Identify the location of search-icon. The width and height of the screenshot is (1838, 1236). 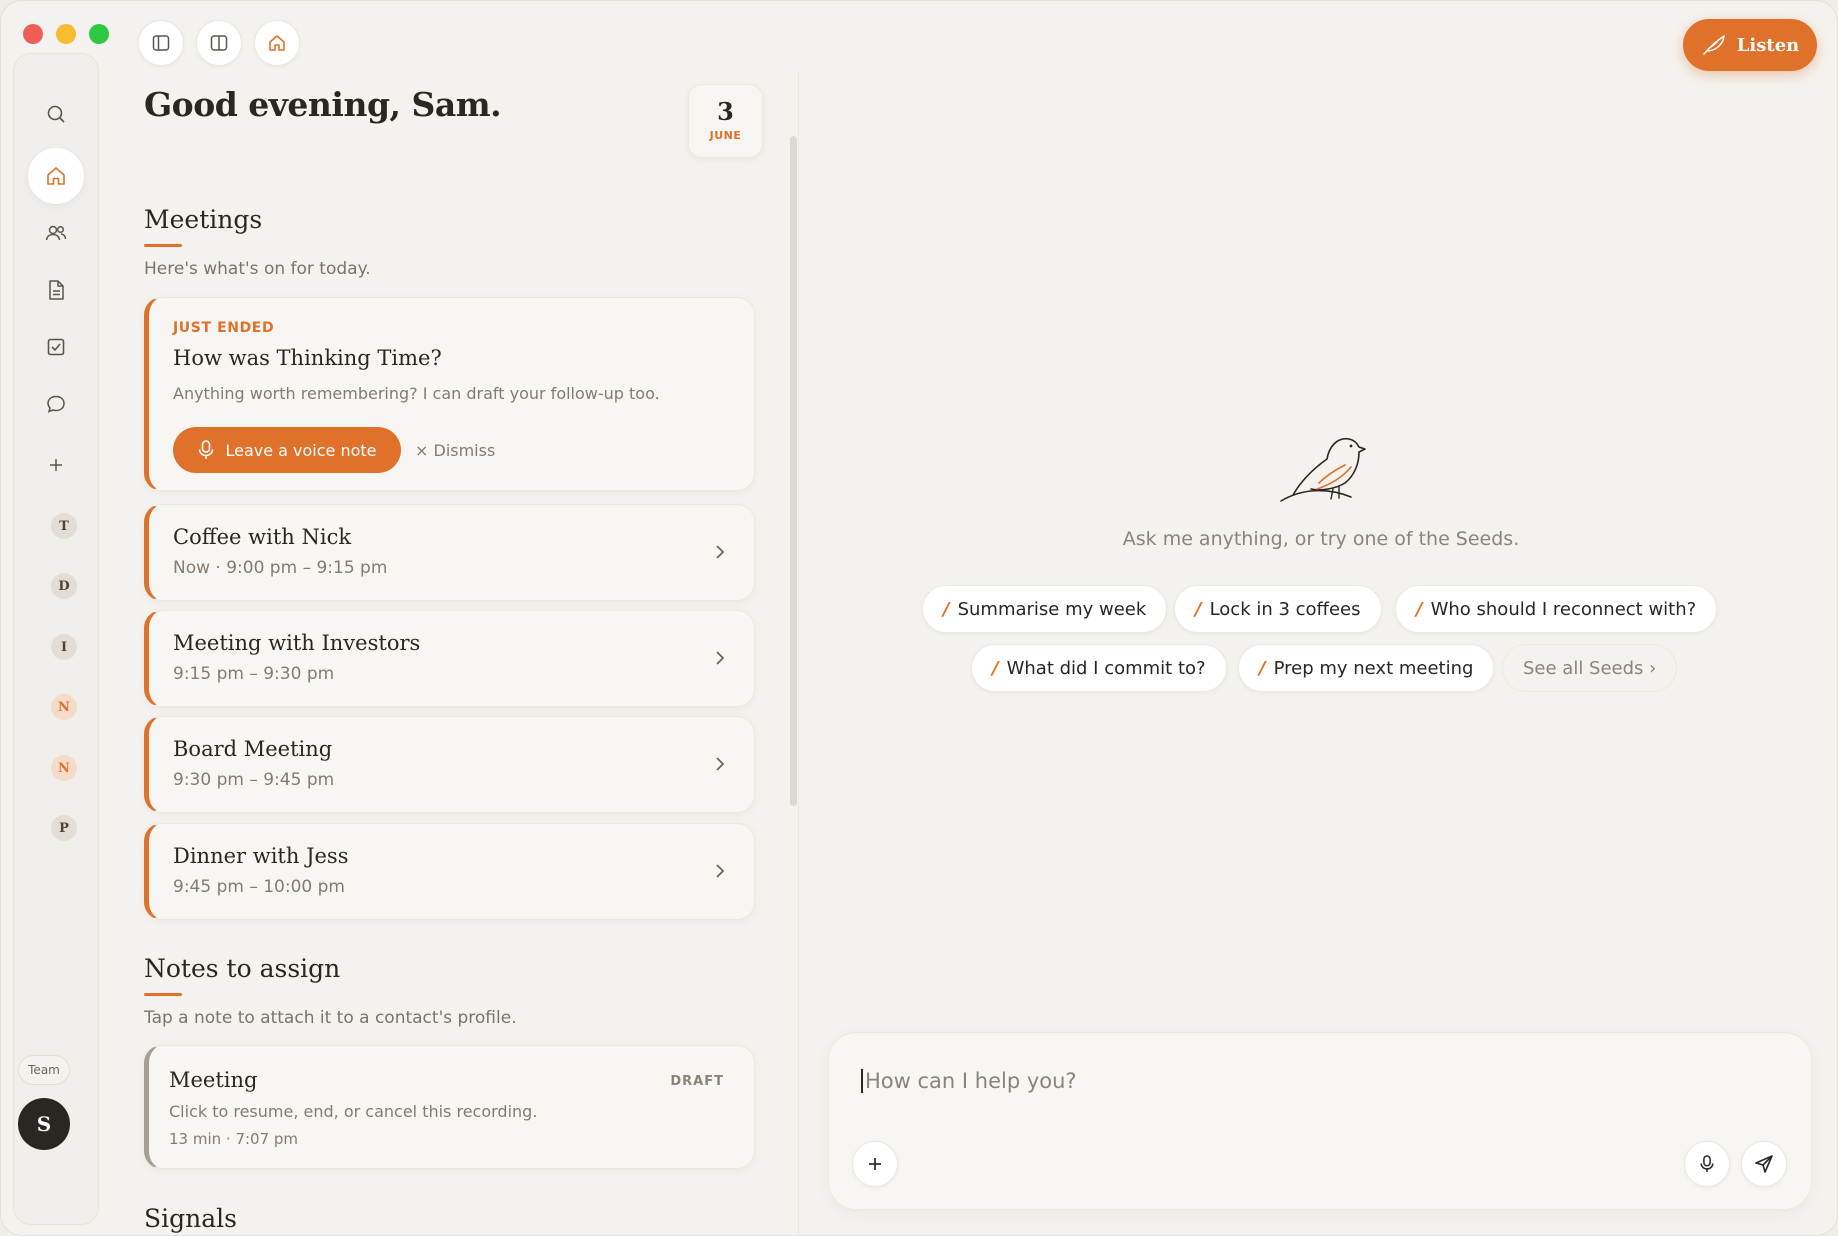
(56, 114).